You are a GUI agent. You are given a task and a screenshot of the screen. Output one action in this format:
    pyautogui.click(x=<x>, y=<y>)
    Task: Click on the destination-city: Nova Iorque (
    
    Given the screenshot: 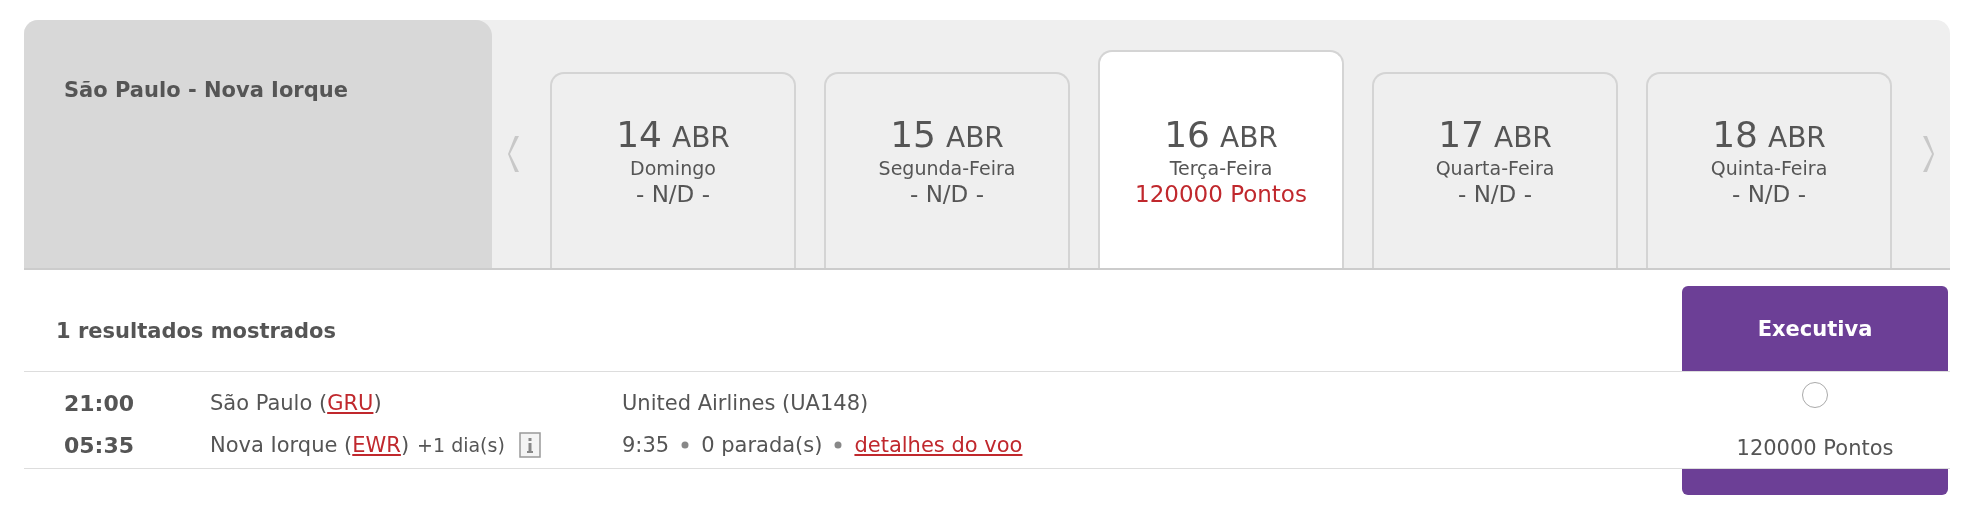 What is the action you would take?
    pyautogui.click(x=281, y=445)
    